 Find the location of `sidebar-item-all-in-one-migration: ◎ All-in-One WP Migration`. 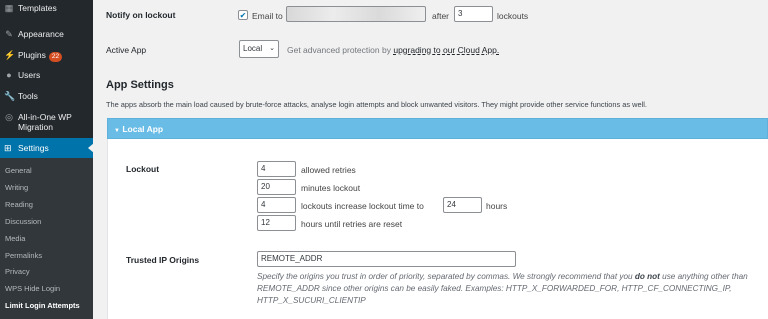

sidebar-item-all-in-one-migration: ◎ All-in-One WP Migration is located at coordinates (46, 123).